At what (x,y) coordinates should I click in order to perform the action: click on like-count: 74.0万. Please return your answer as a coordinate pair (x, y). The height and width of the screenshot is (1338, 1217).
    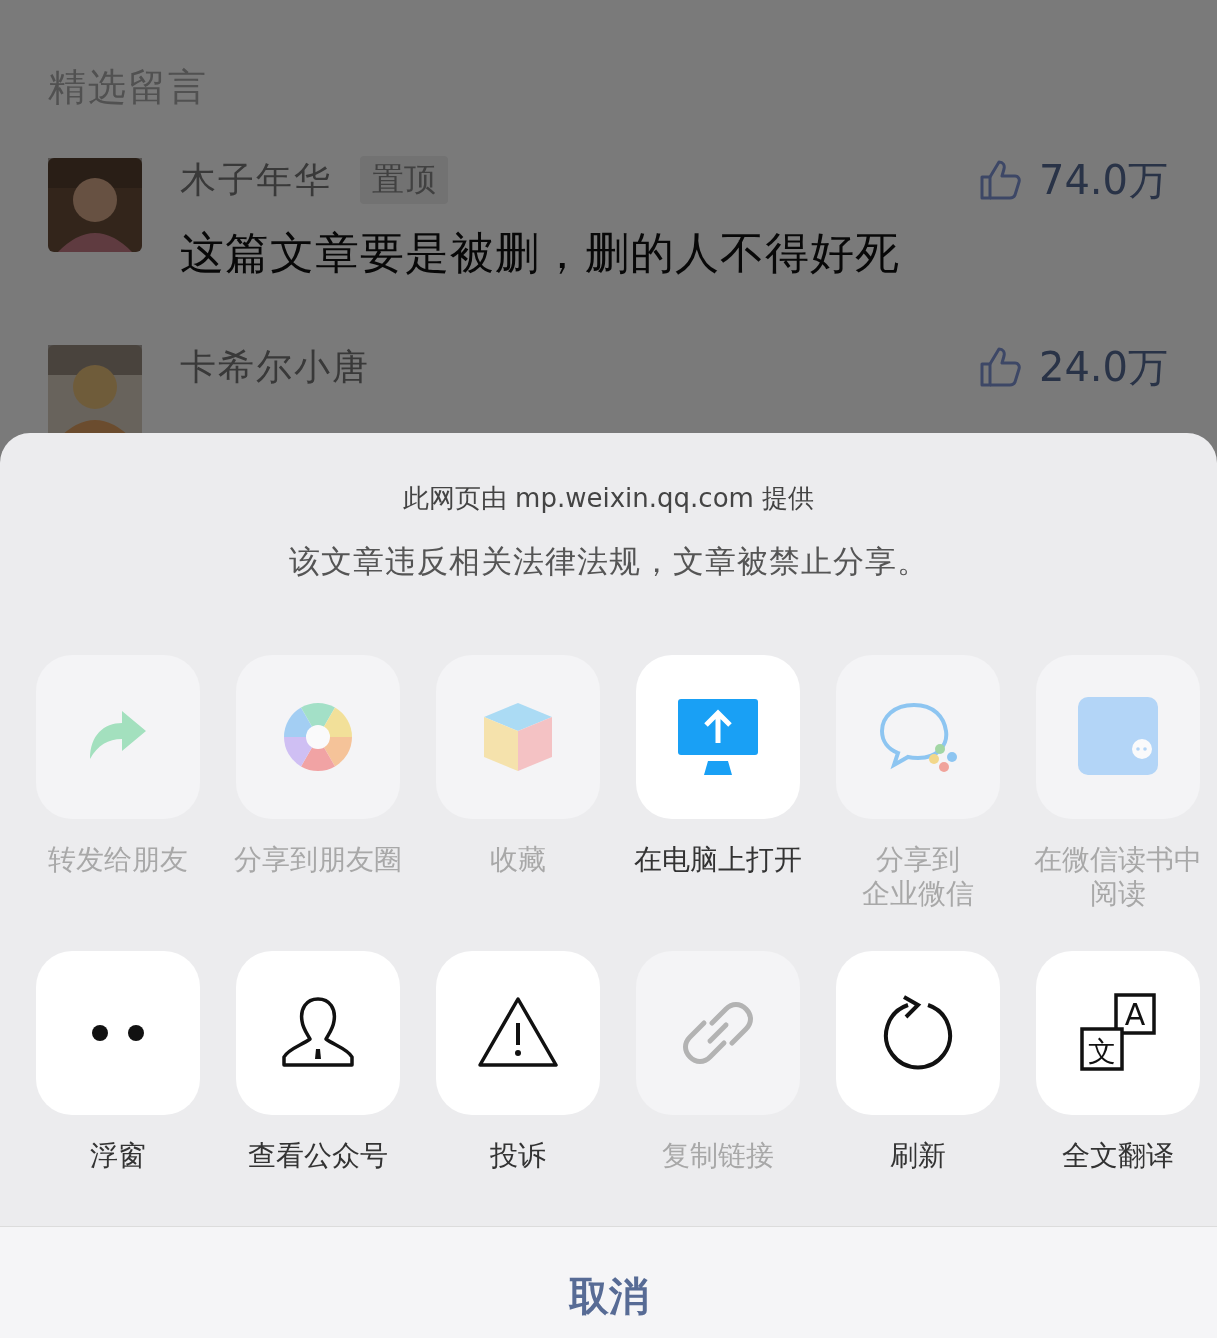
    Looking at the image, I should click on (1103, 180).